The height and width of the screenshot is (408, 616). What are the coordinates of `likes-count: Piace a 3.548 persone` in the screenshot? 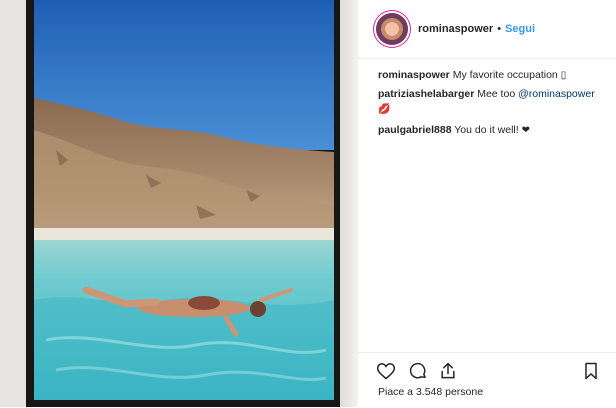 It's located at (430, 392).